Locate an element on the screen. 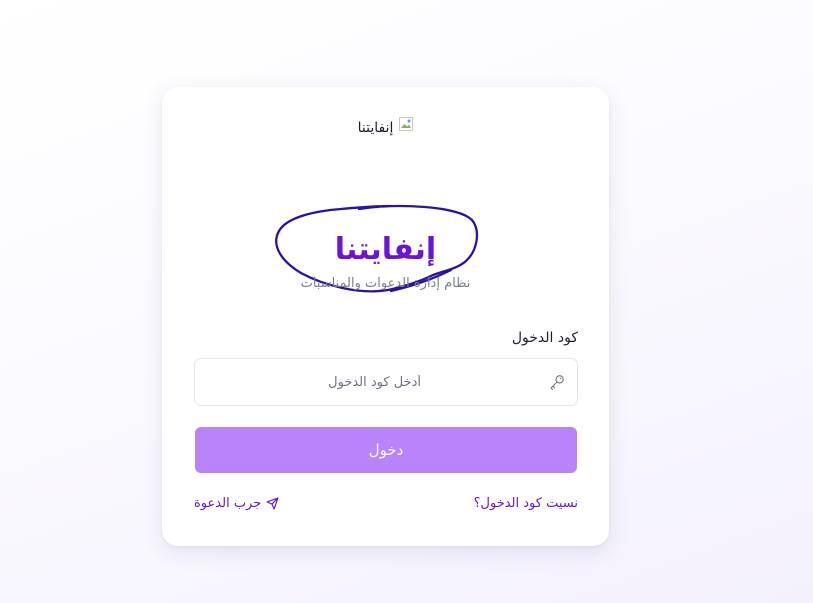 The image size is (813, 603). forgot-code-link: نسيت كود الدخول؟ is located at coordinates (526, 503).